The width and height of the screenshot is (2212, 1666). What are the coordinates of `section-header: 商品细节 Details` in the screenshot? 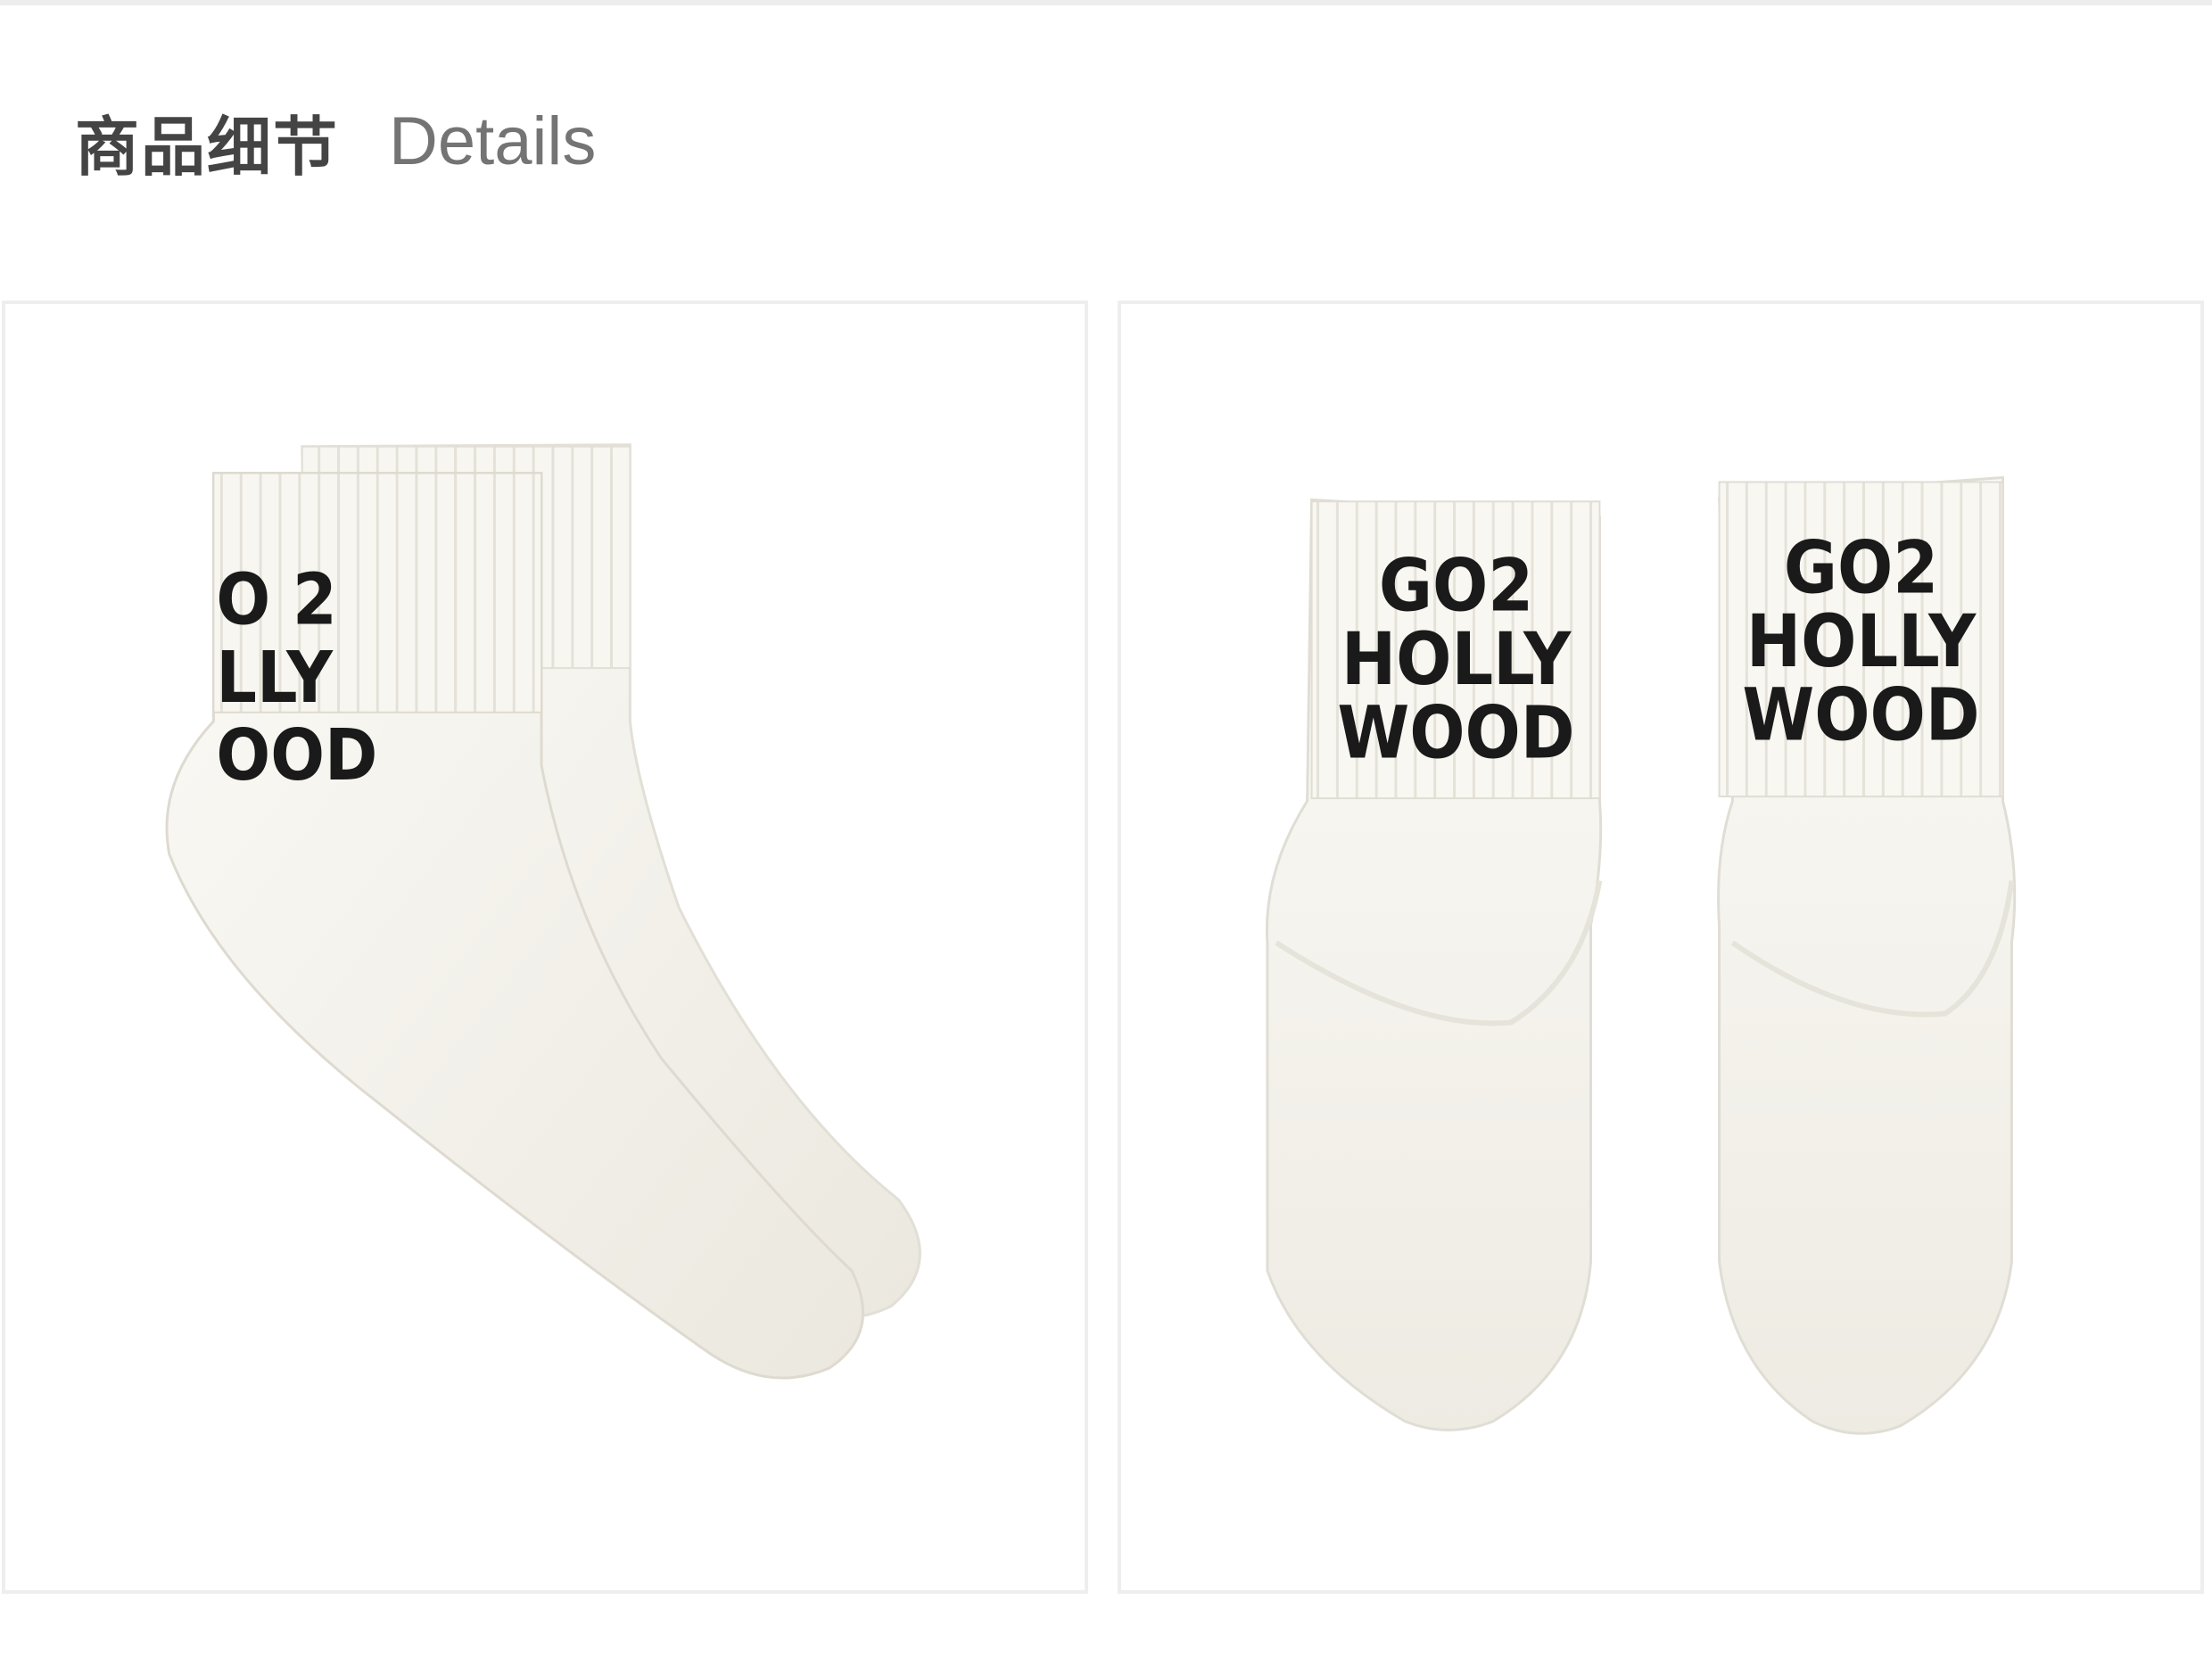 It's located at (335, 141).